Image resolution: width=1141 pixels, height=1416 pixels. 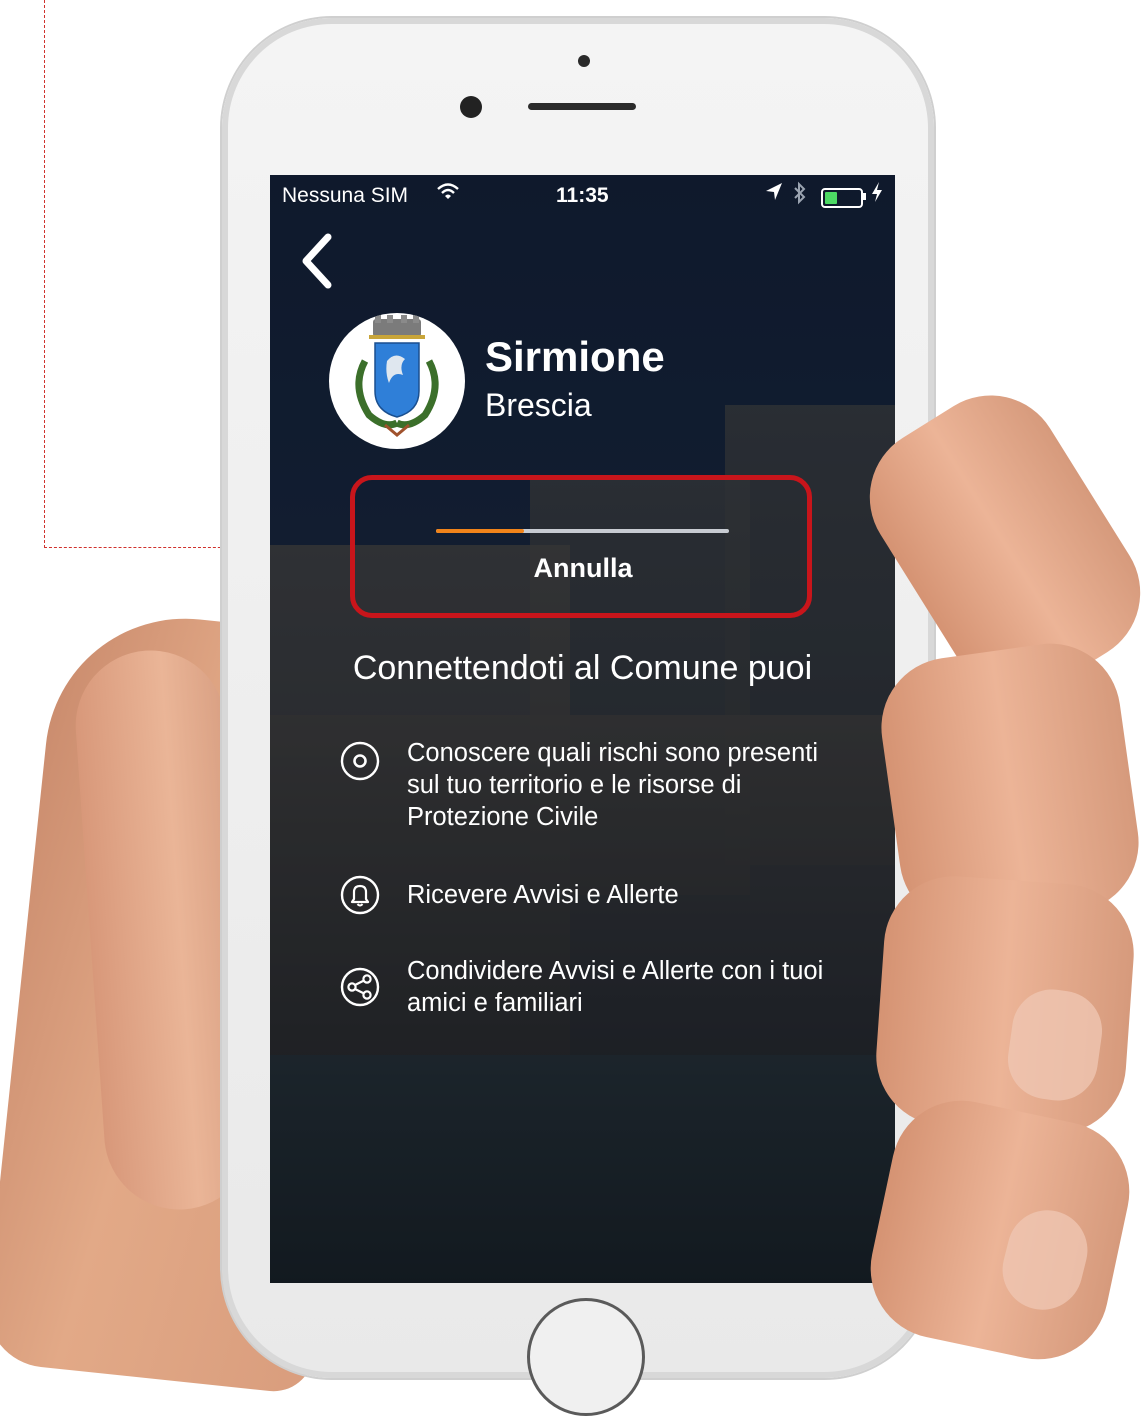 What do you see at coordinates (360, 895) in the screenshot?
I see `bell-icon` at bounding box center [360, 895].